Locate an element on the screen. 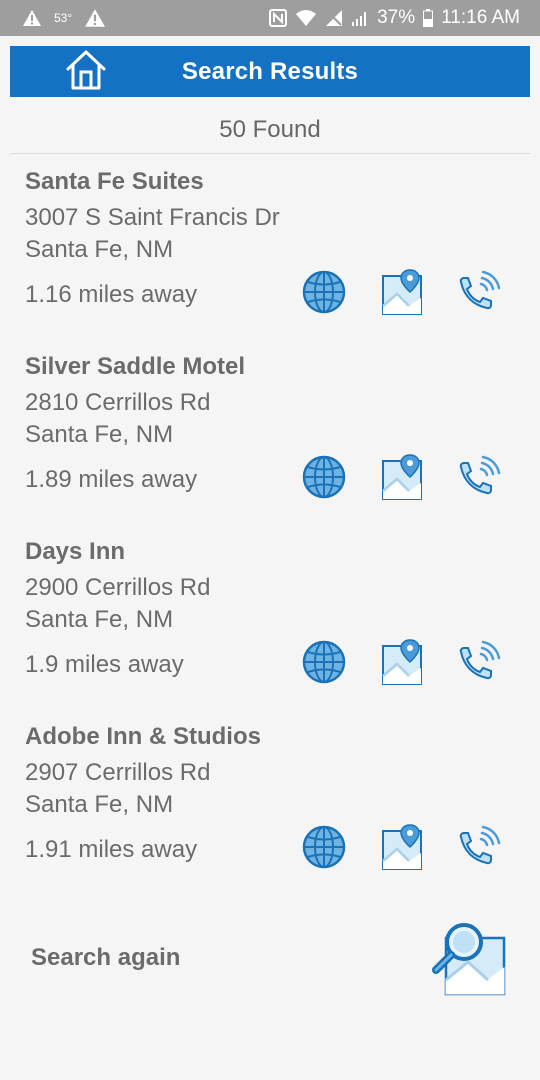 This screenshot has height=1080, width=540. home-icon is located at coordinates (86, 72).